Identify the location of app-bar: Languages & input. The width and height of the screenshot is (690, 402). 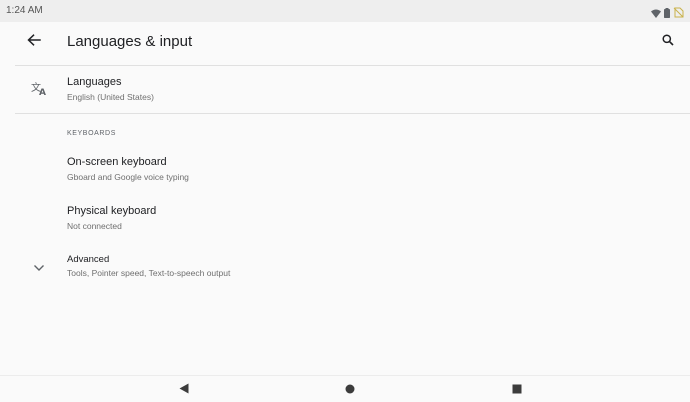
(345, 43).